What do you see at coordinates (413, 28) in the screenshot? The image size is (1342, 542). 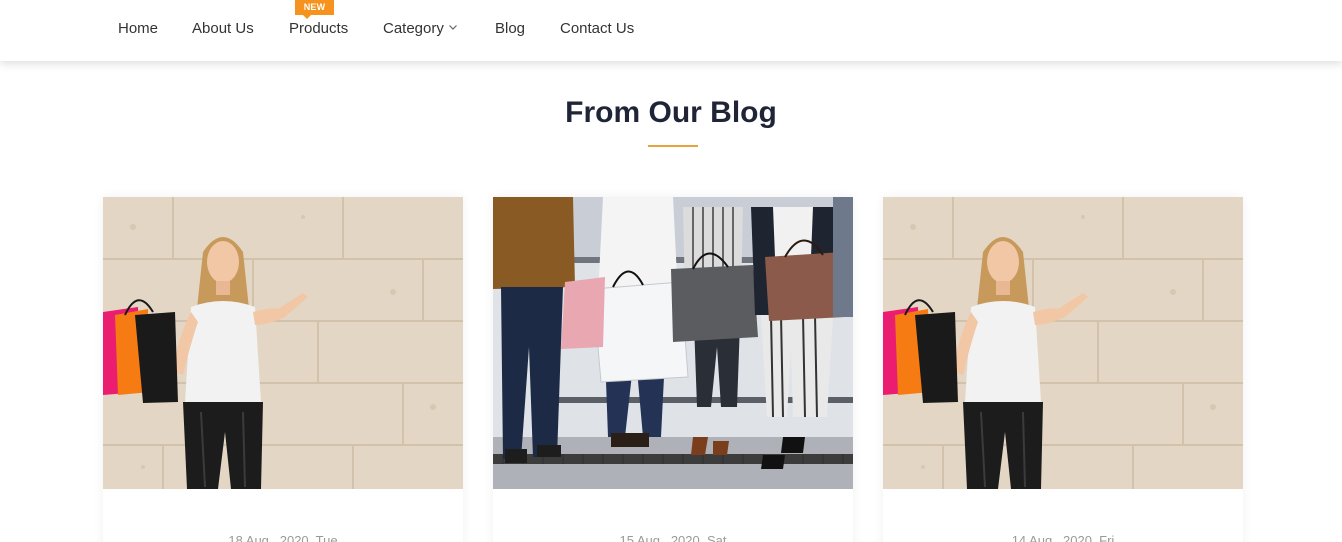 I see `nav-category-label: Category` at bounding box center [413, 28].